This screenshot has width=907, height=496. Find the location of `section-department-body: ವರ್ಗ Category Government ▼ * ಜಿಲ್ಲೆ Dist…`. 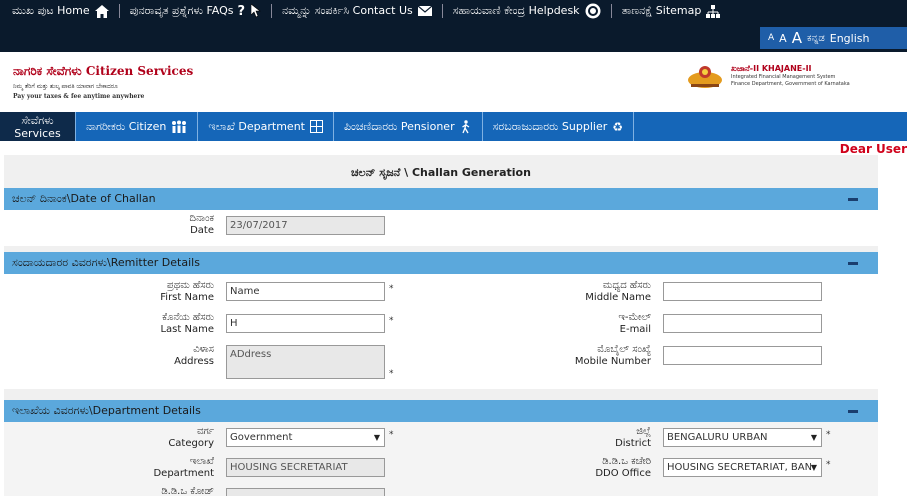

section-department-body: ವರ್ಗ Category Government ▼ * ಜಿಲ್ಲೆ Dist… is located at coordinates (441, 459).